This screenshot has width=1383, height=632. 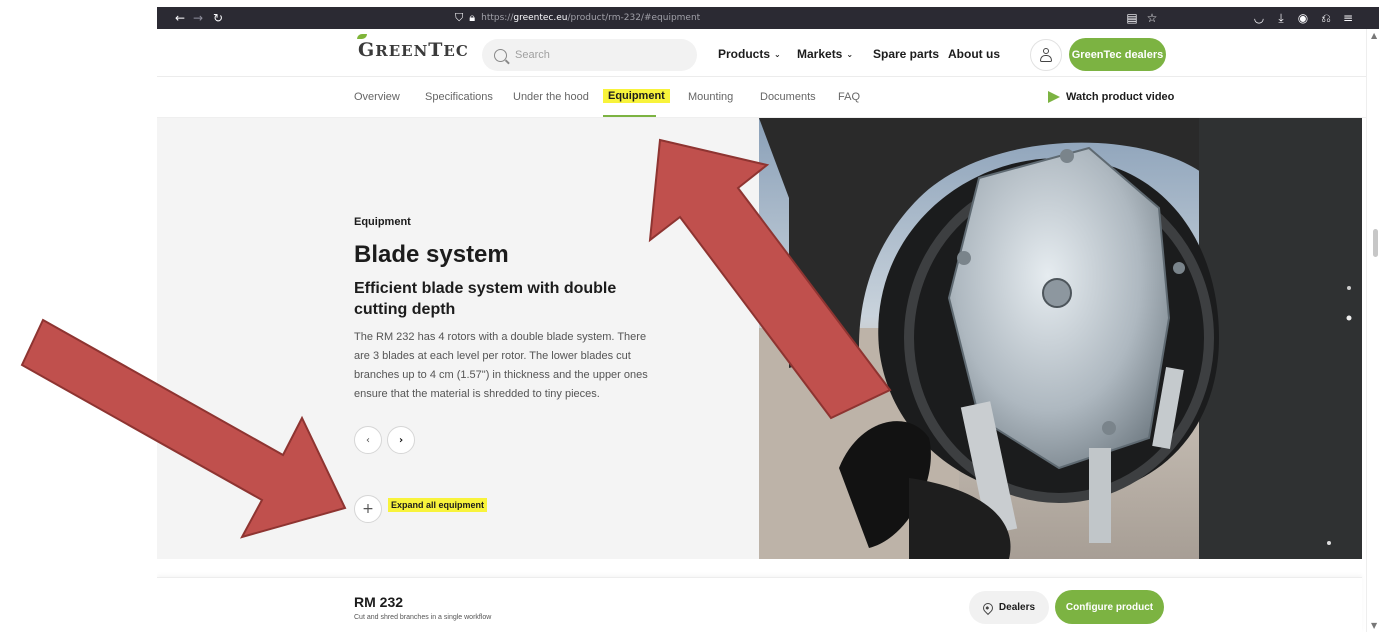 I want to click on account-icon: ◉, so click(x=1303, y=18).